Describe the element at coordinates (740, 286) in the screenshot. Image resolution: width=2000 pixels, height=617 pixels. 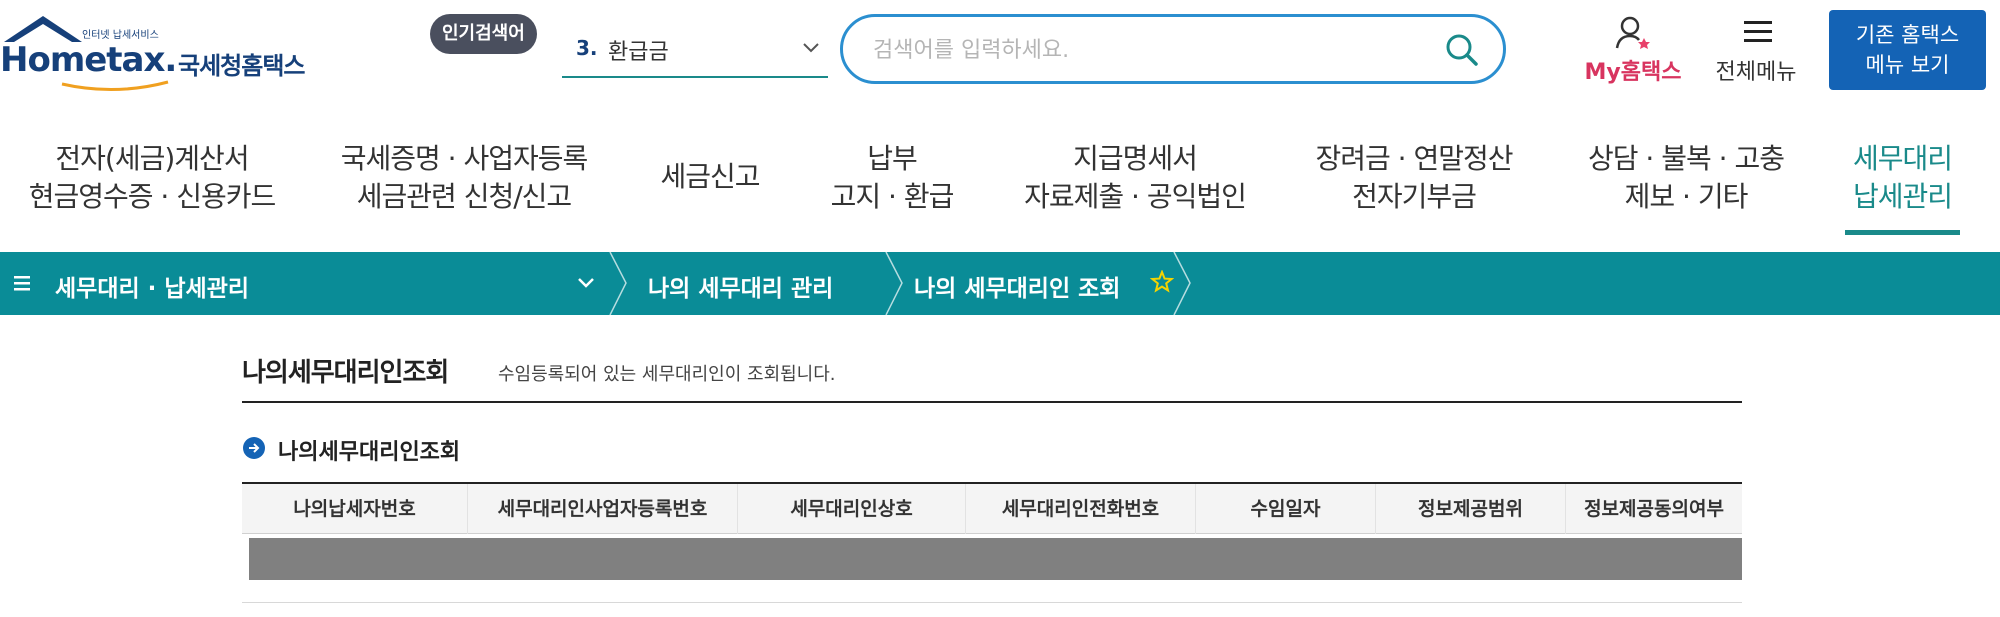
I see `breadcrumb-item-tax-agent-management: 나의 세무대리 관리` at that location.